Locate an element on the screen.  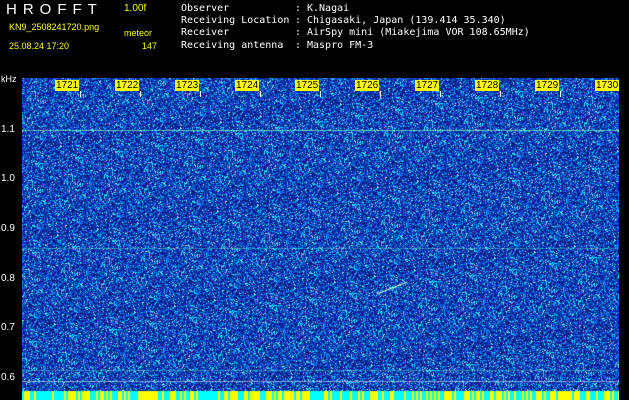
capture-datetime: 25.08.24 17:20 is located at coordinates (39, 46).